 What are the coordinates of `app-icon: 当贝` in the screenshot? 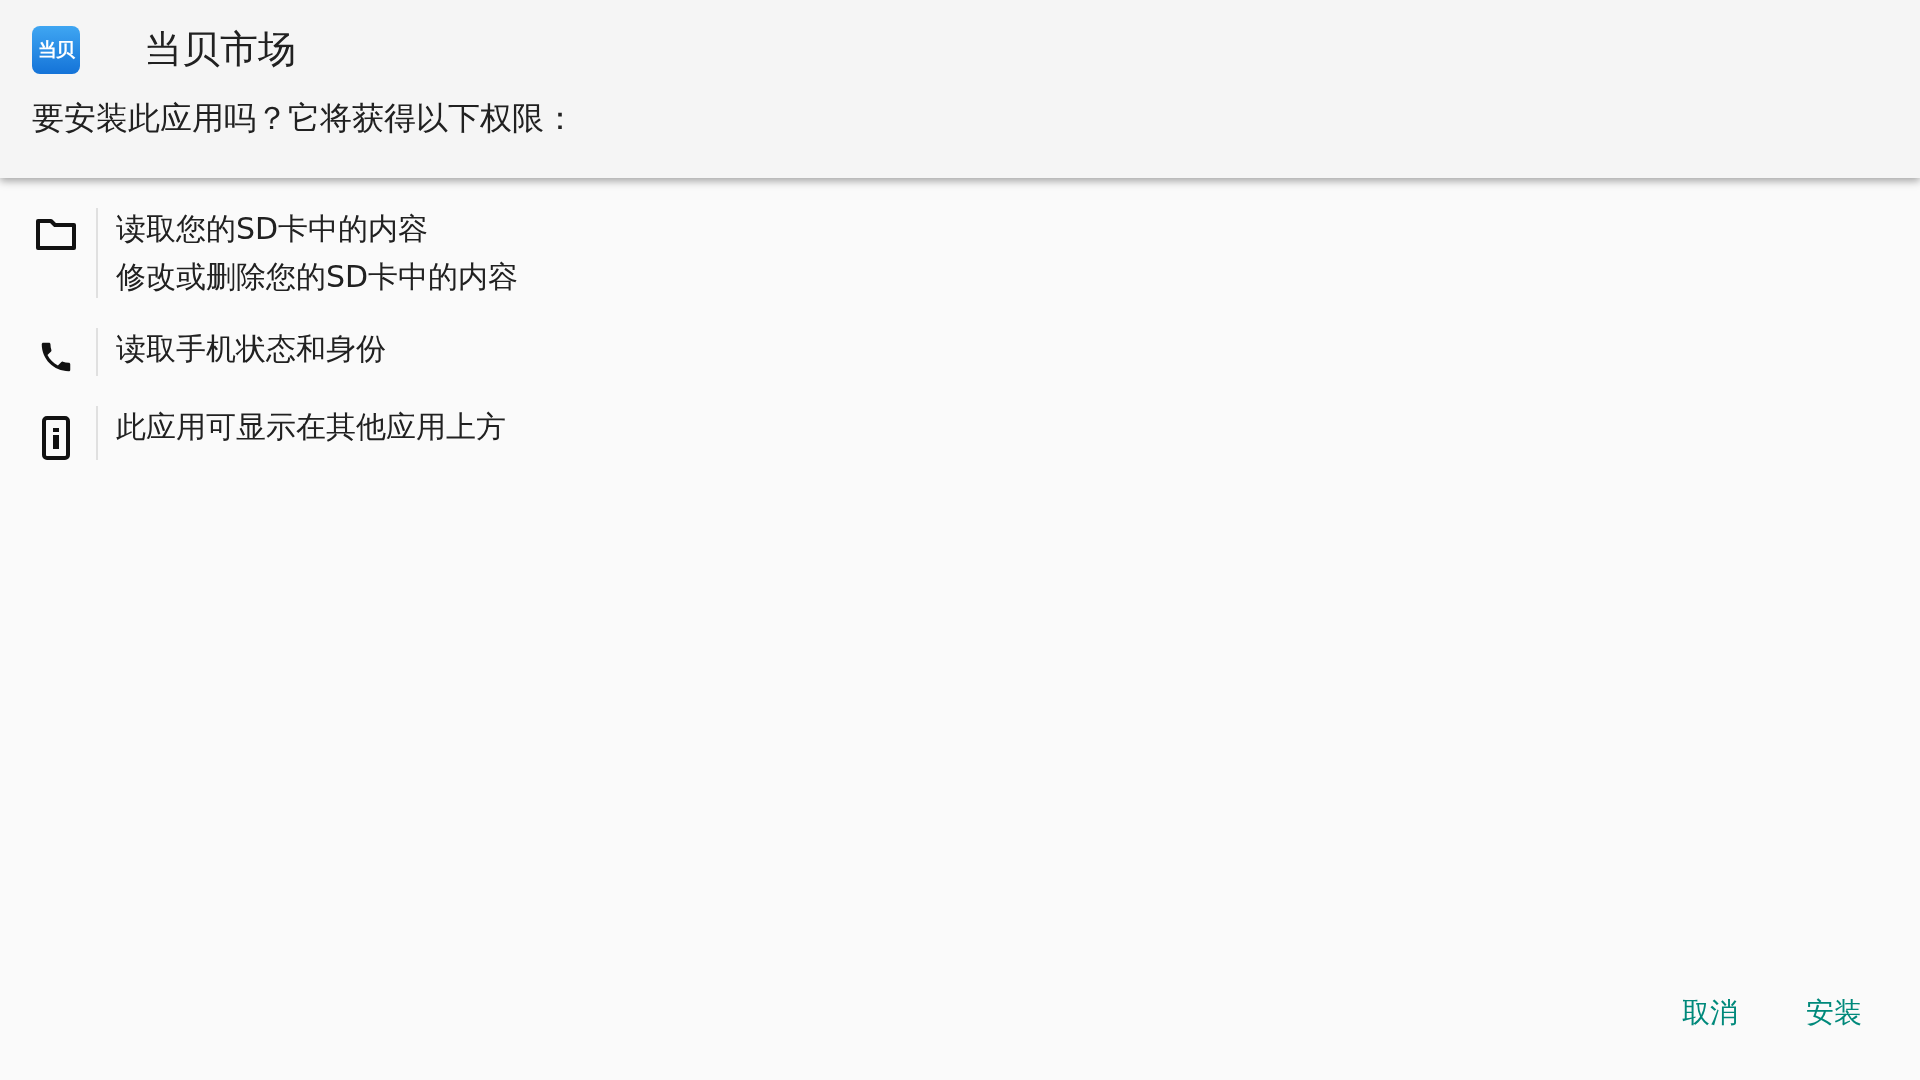 It's located at (56, 49).